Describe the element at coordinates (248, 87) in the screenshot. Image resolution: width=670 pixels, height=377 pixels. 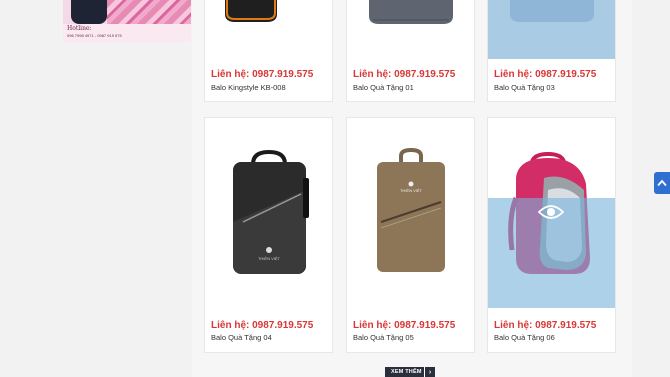
I see `product-name: Balo Kingstyle KB-008` at that location.